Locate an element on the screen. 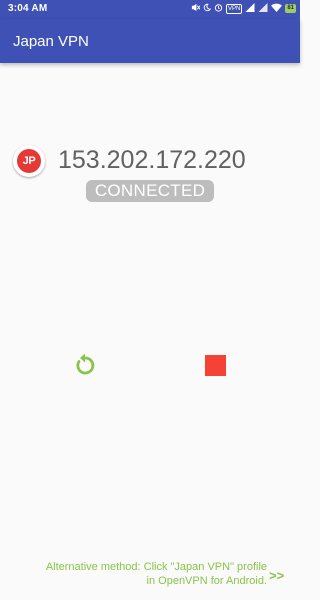  reconnect-button is located at coordinates (85, 365).